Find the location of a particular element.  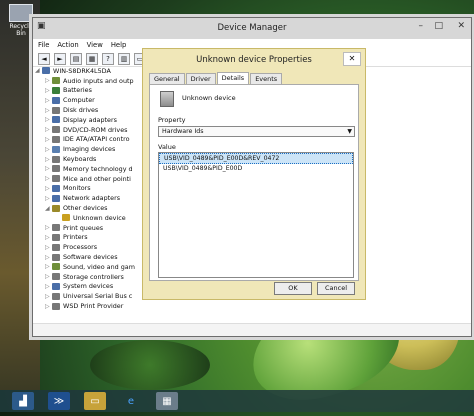

dialog-title: Unknown device Properties is located at coordinates (254, 60).